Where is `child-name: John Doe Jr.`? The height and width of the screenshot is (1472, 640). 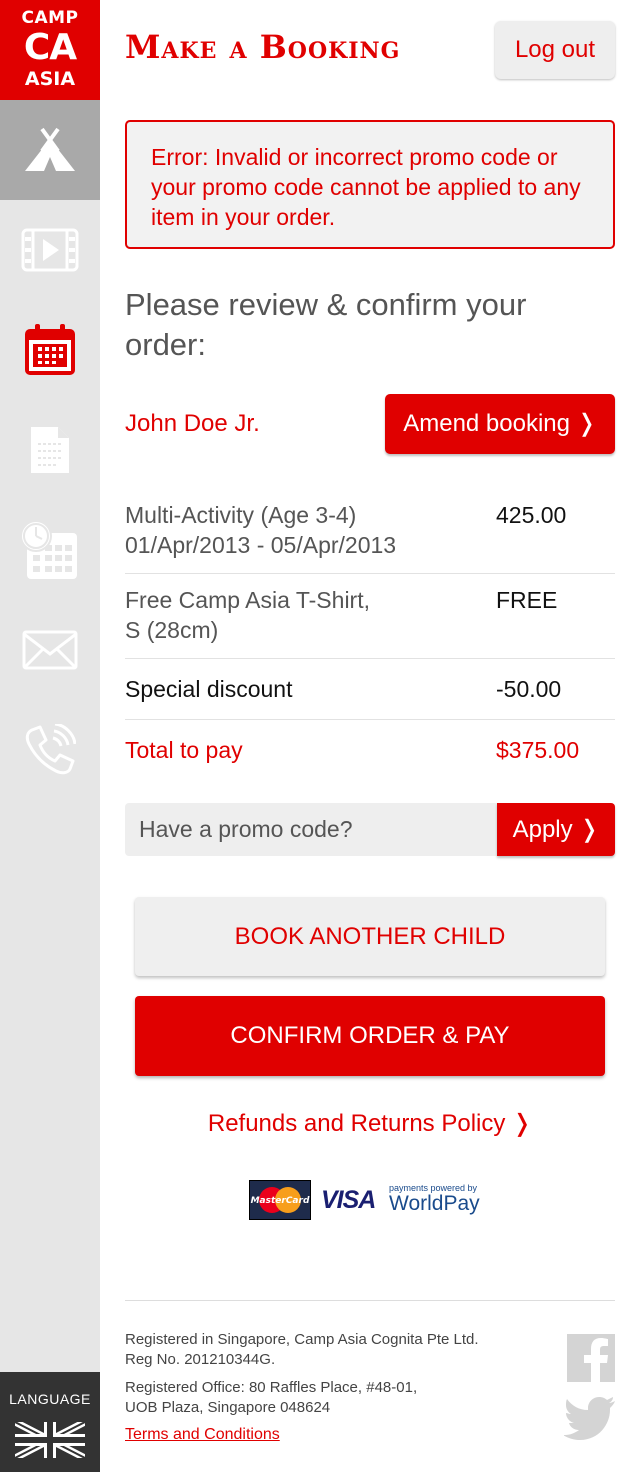 child-name: John Doe Jr. is located at coordinates (192, 423).